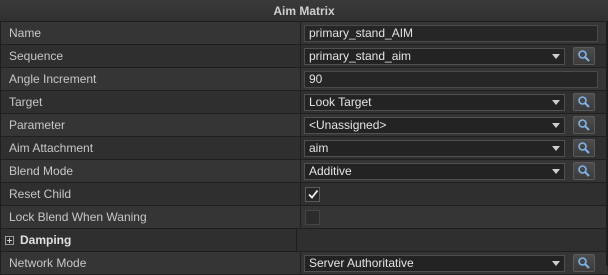 Image resolution: width=608 pixels, height=275 pixels. I want to click on aim-attachment-value: aim, so click(319, 148).